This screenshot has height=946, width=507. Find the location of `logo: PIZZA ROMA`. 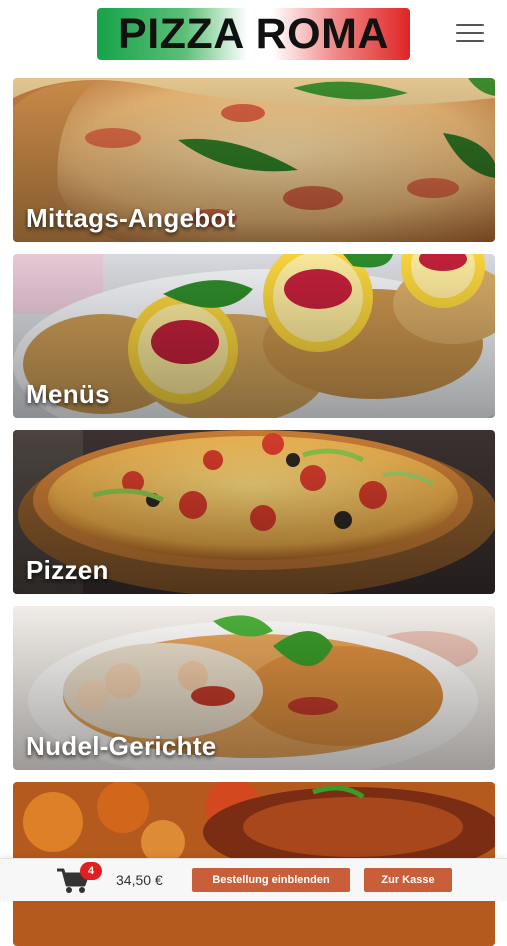

logo: PIZZA ROMA is located at coordinates (253, 34).